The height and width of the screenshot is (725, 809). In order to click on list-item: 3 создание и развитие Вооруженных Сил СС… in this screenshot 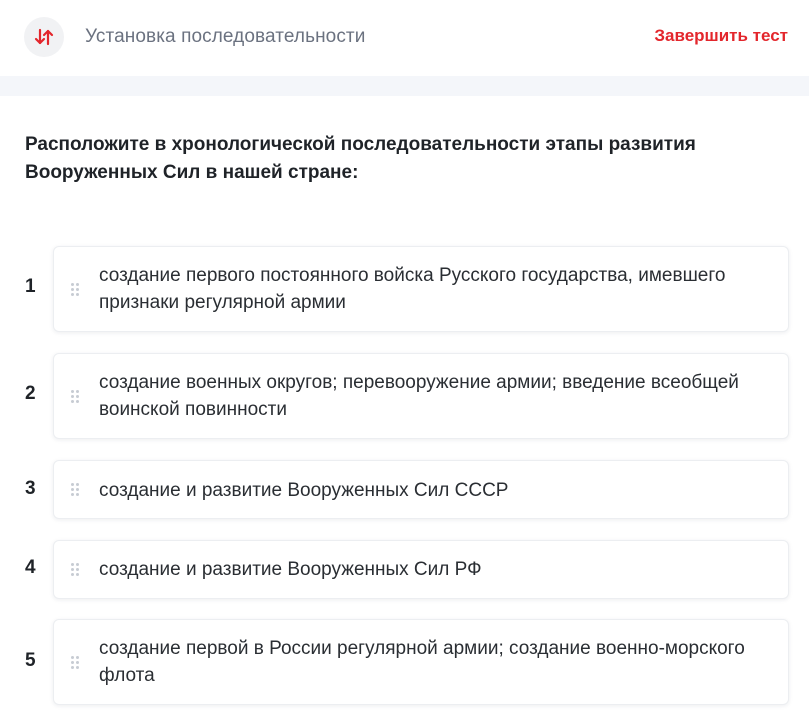, I will do `click(404, 489)`.